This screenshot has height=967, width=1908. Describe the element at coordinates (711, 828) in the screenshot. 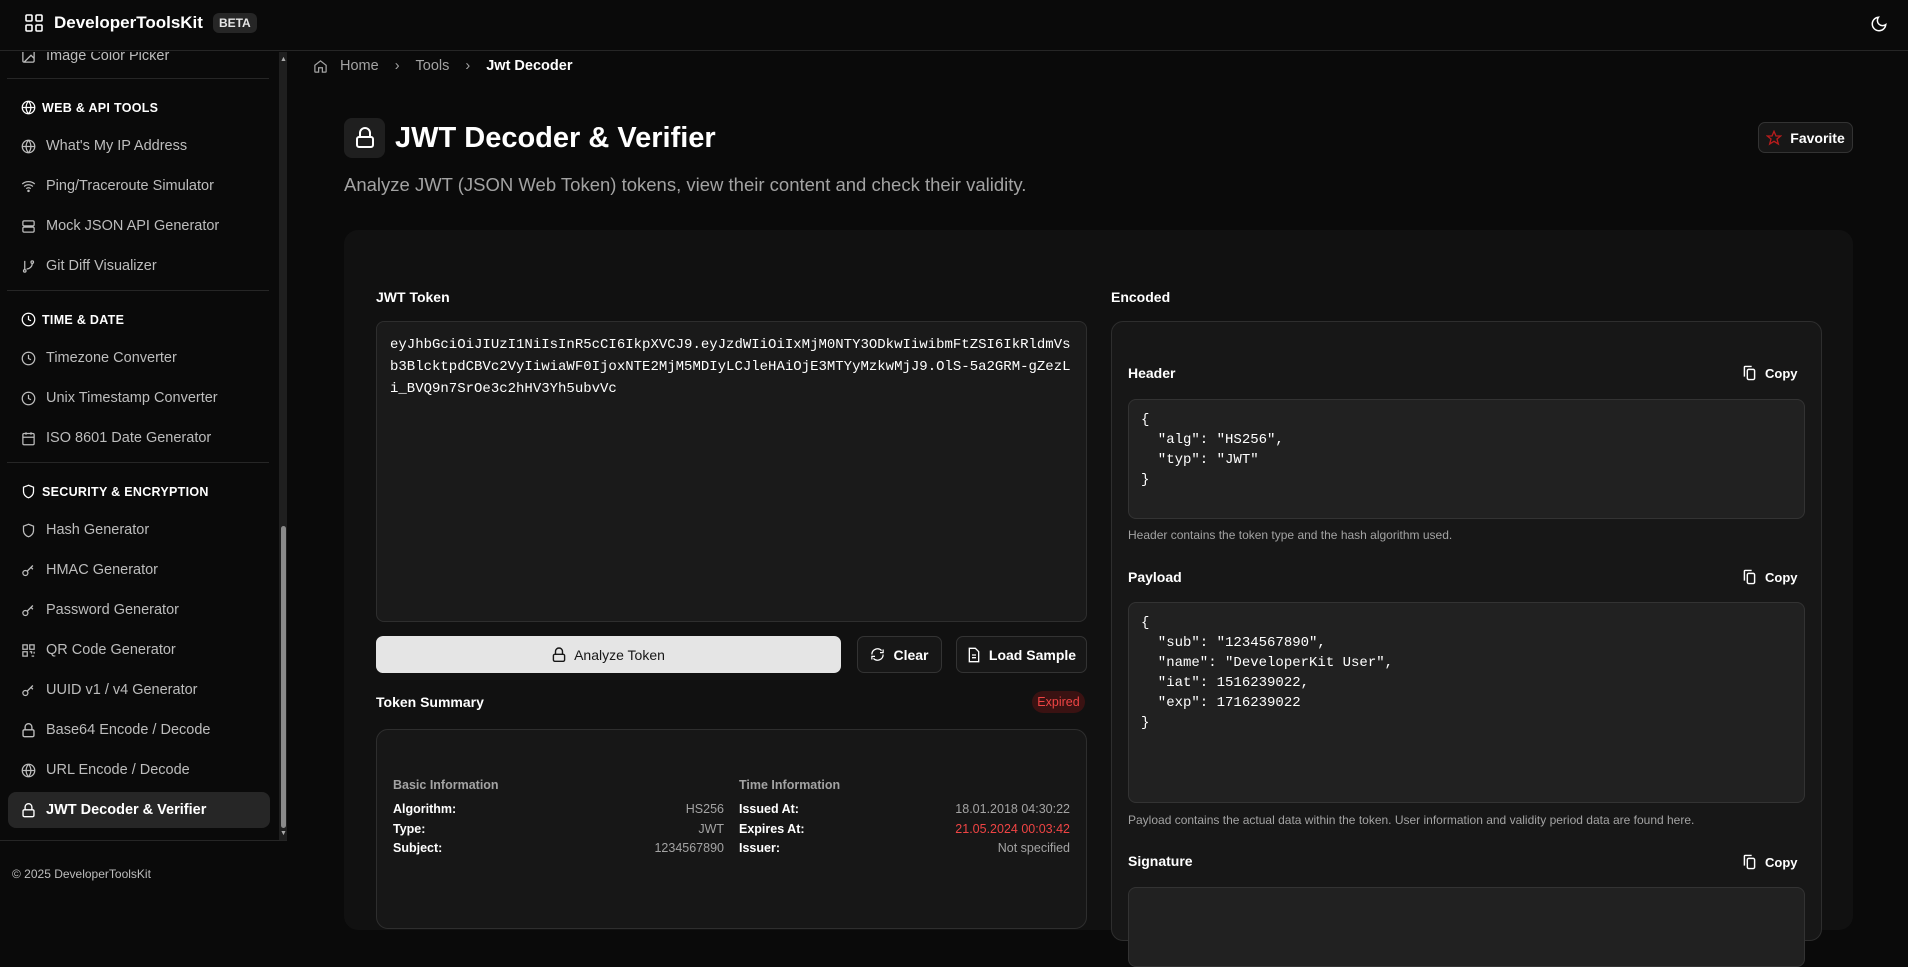

I see `summary-value: JWT` at that location.